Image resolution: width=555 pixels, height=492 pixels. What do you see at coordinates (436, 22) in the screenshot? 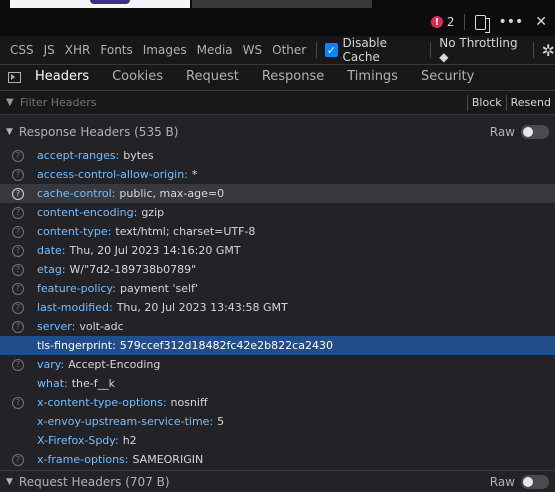
I see `error-icon: !` at bounding box center [436, 22].